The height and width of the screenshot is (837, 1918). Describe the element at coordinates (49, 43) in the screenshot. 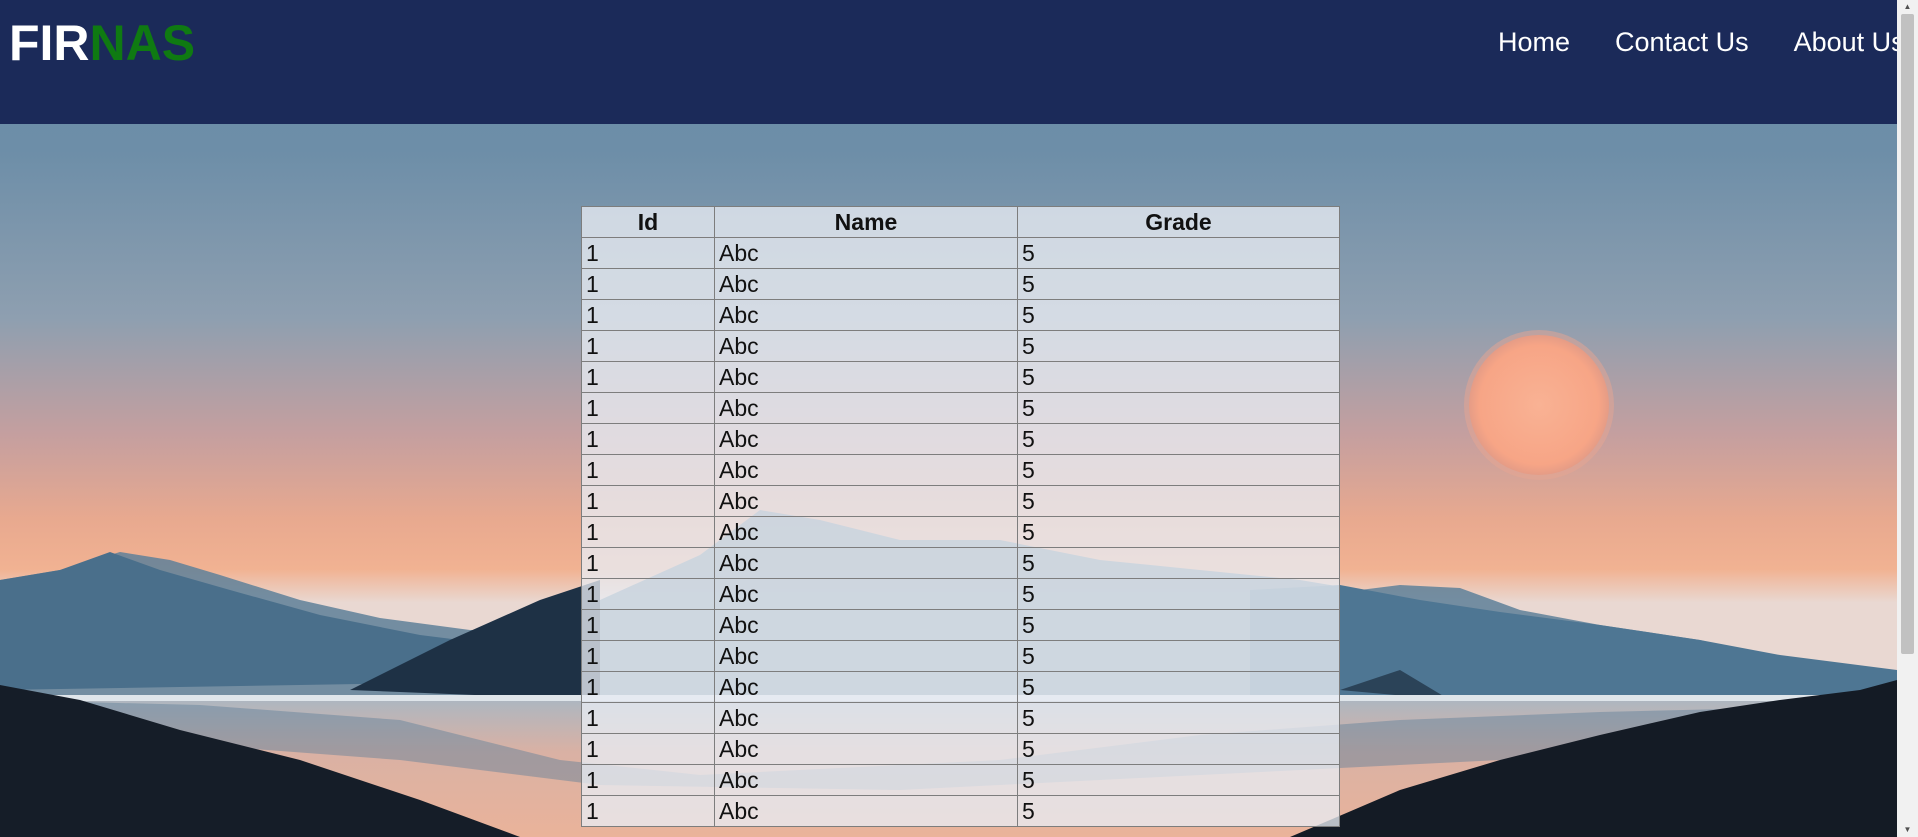

I see `logo-text-primary: FIR` at that location.